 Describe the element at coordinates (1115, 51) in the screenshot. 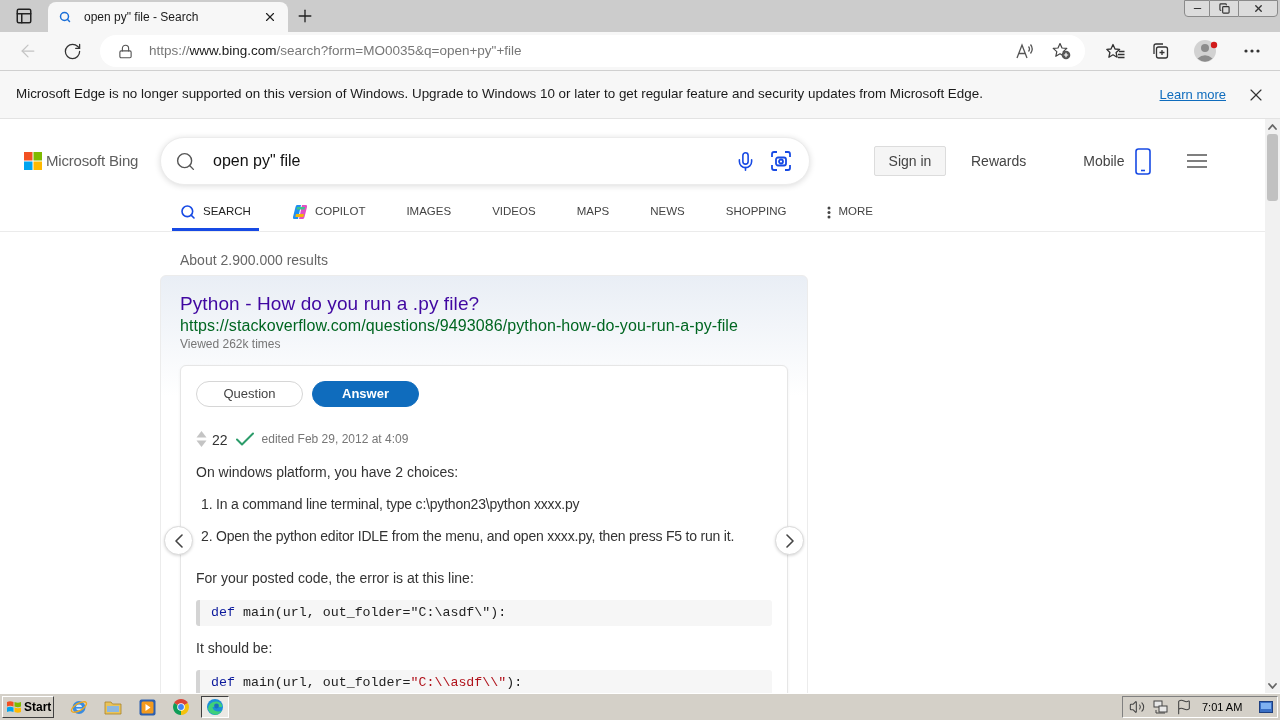

I see `favorites-icon` at that location.